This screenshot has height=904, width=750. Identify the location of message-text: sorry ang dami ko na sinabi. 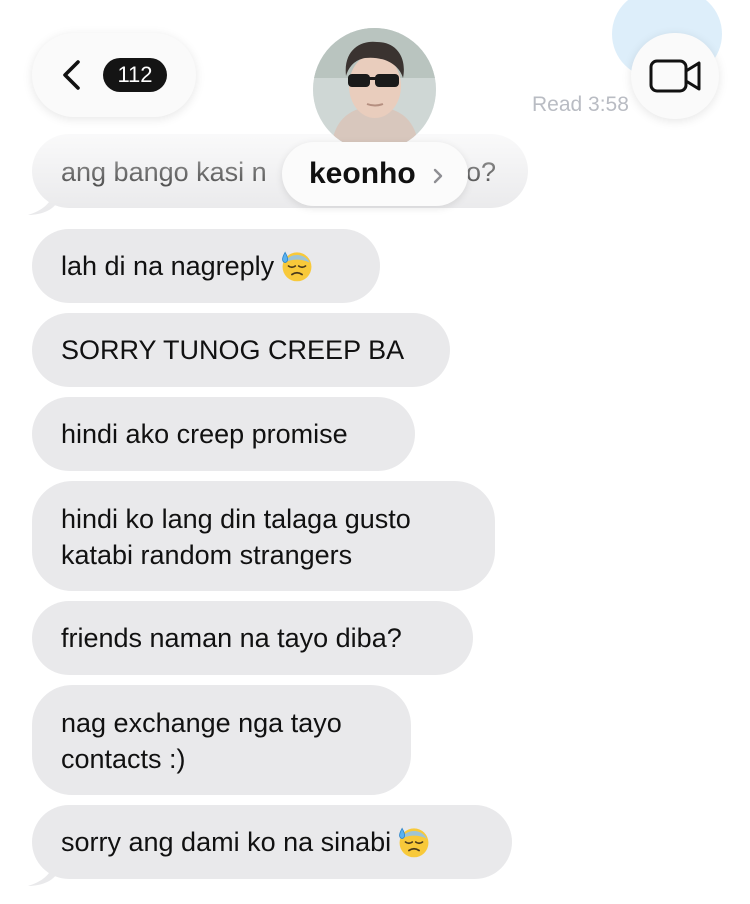
(226, 842).